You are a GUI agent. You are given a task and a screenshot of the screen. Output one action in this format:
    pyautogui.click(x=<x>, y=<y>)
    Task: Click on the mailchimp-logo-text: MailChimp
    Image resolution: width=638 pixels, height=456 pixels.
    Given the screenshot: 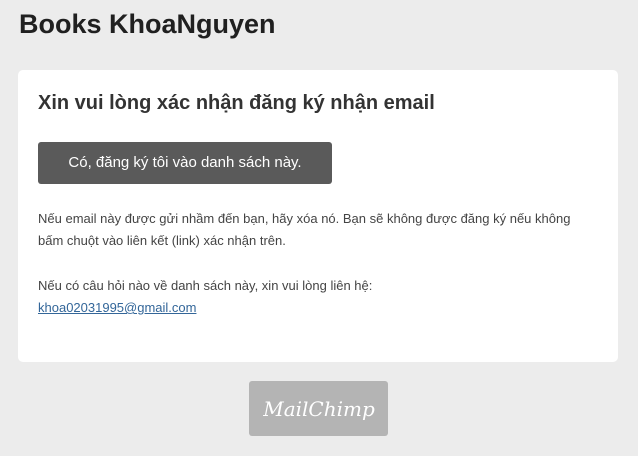 What is the action you would take?
    pyautogui.click(x=318, y=409)
    